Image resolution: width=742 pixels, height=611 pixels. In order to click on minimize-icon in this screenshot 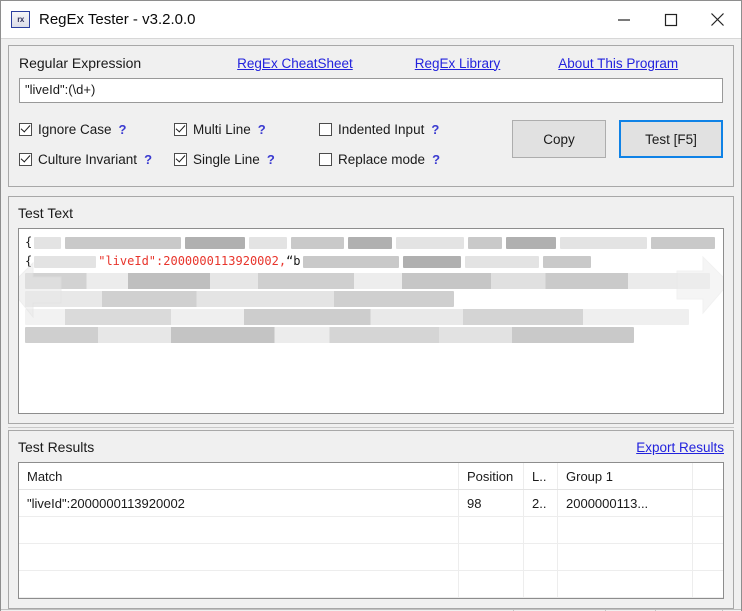, I will do `click(623, 19)`.